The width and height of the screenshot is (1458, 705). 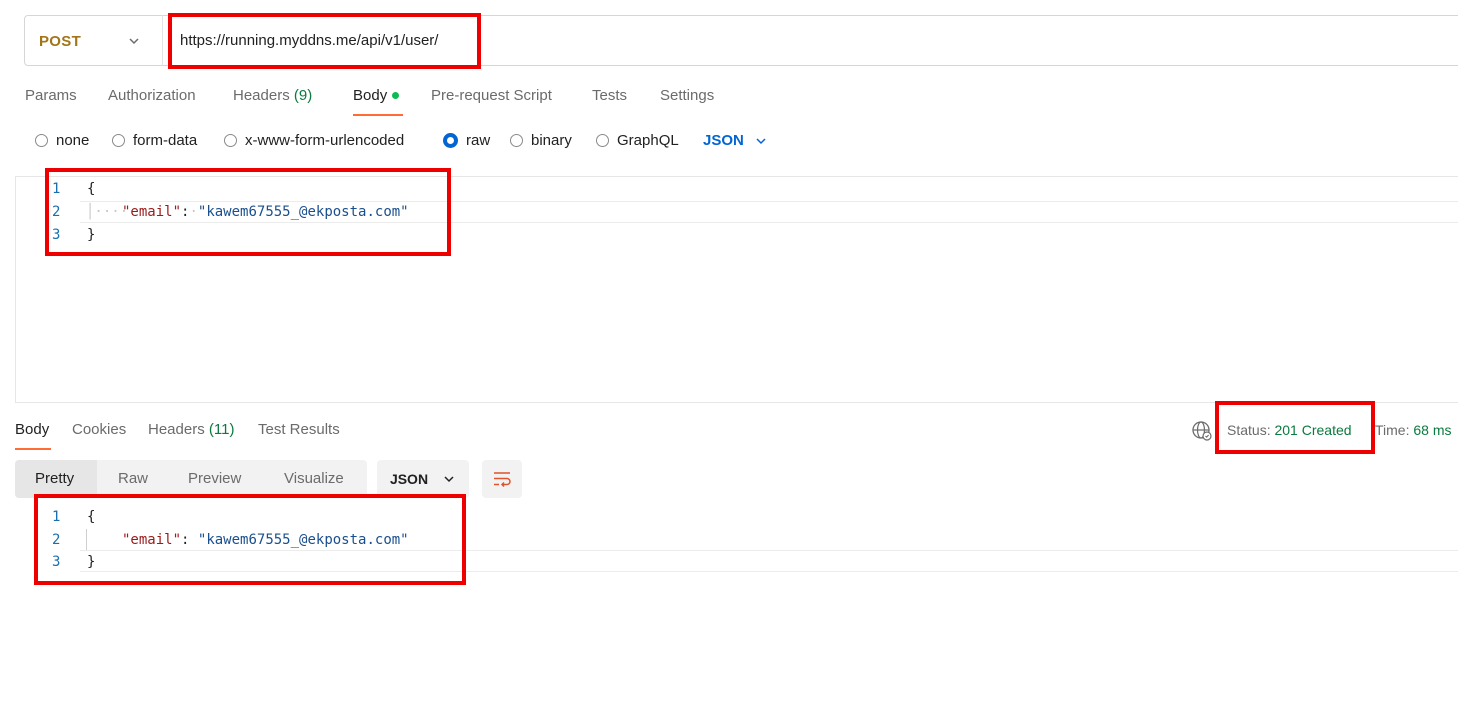 I want to click on body-format-dropdown: JSON, so click(x=735, y=140).